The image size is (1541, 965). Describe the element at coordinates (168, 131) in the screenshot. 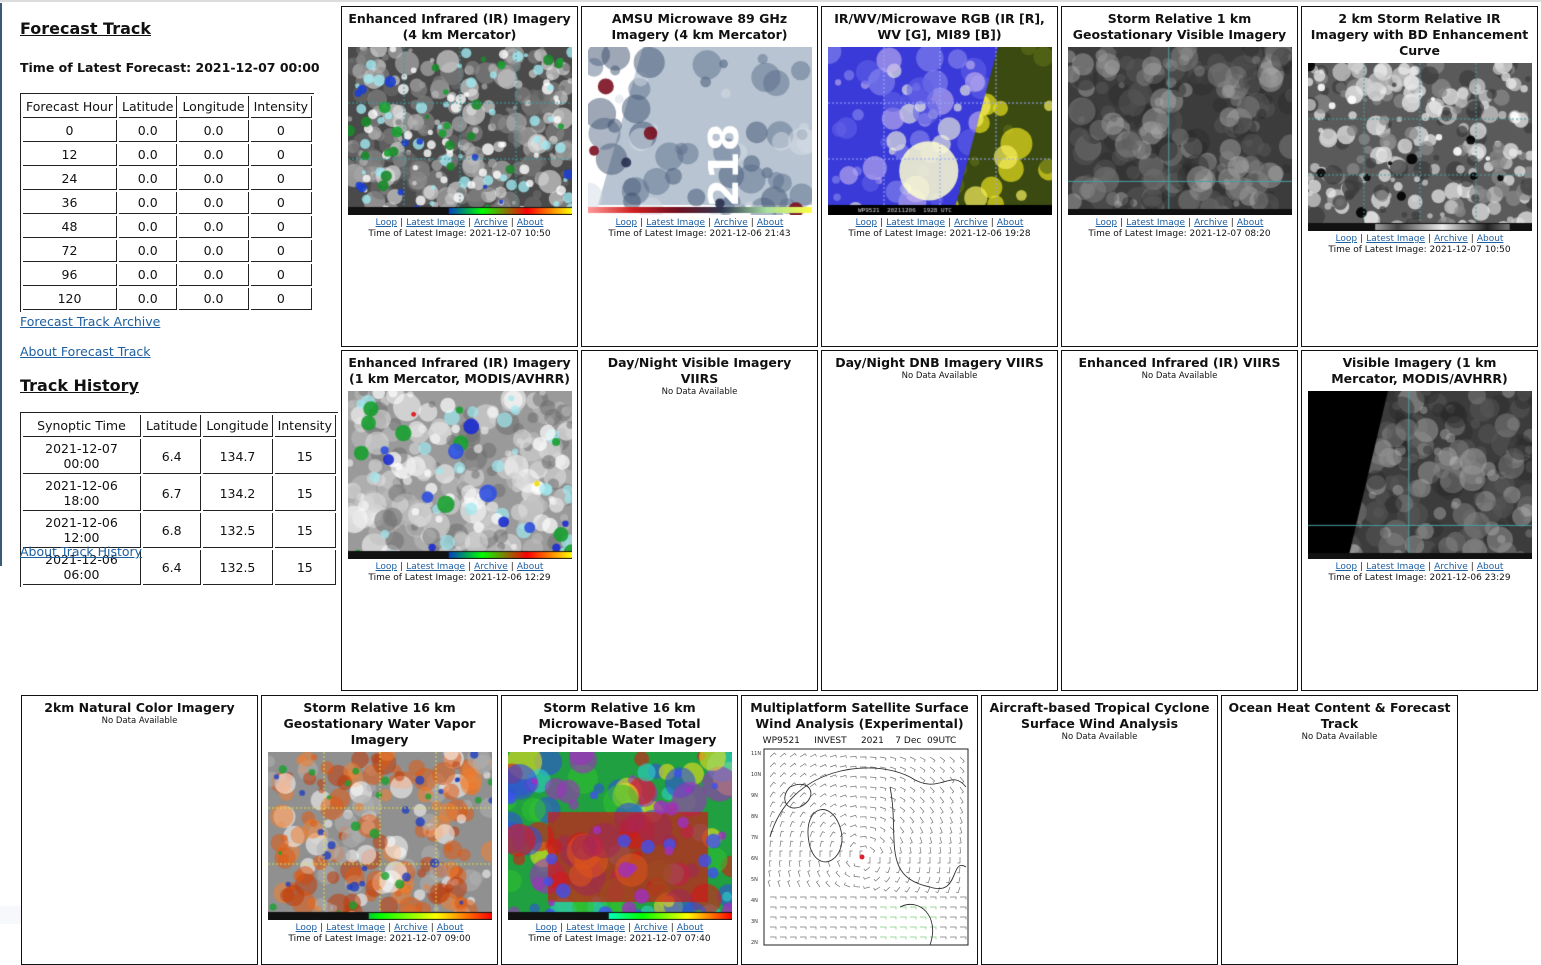

I see `table-row: 0 0.0 0.0 0` at that location.